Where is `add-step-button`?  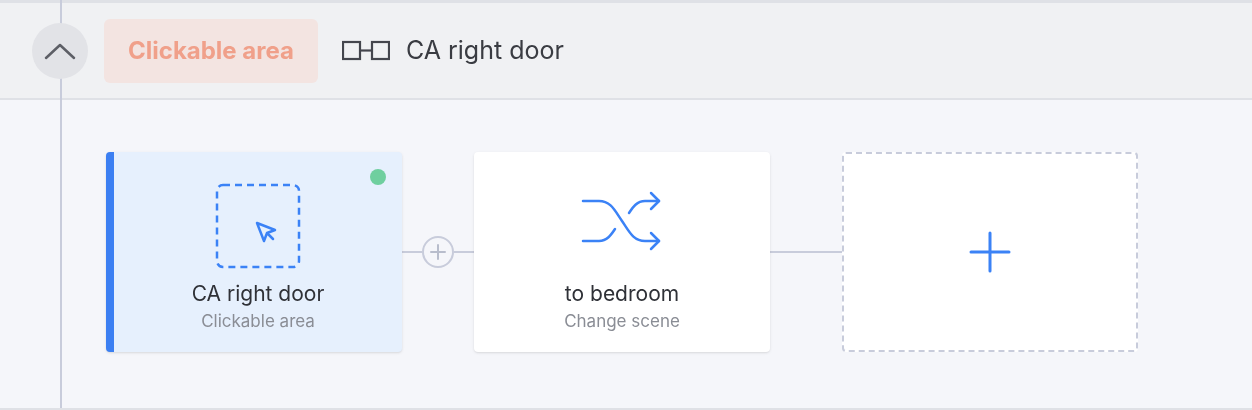 add-step-button is located at coordinates (990, 252).